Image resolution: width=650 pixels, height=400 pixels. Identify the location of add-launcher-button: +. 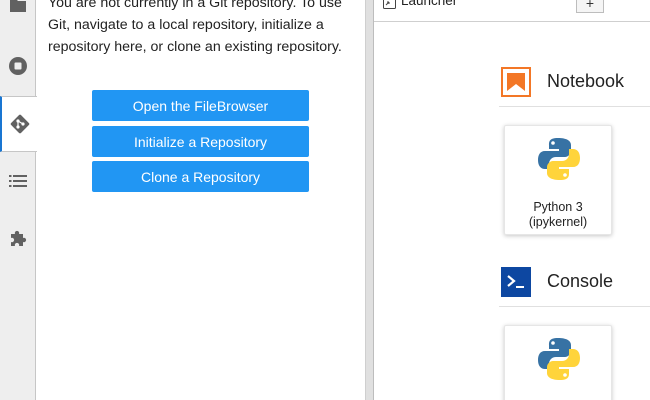
(590, 6).